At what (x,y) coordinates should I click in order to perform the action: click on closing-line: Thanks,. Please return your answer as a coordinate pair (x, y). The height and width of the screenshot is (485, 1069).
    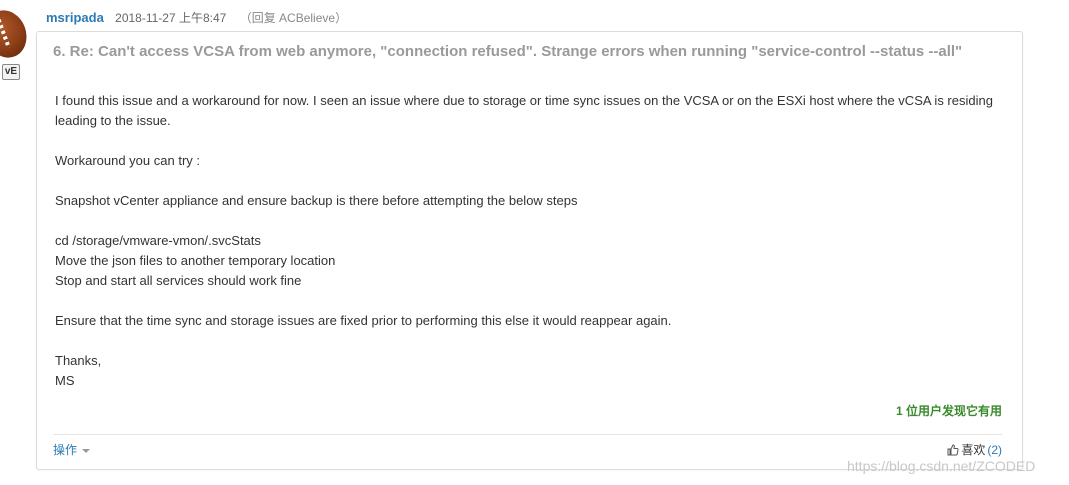
    Looking at the image, I should click on (78, 360).